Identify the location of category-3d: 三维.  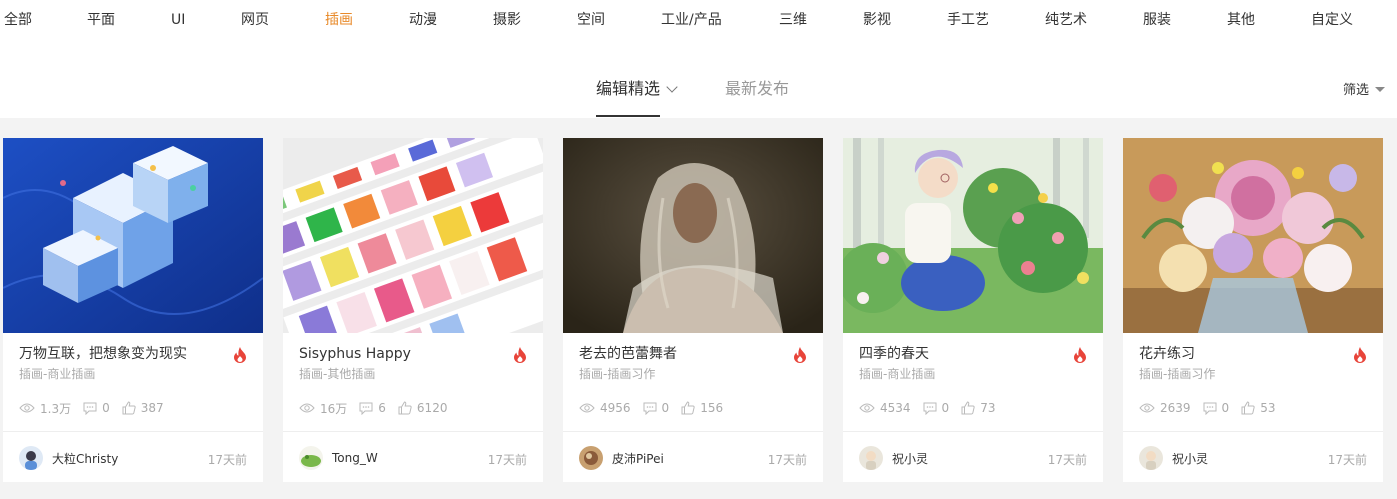
(793, 20).